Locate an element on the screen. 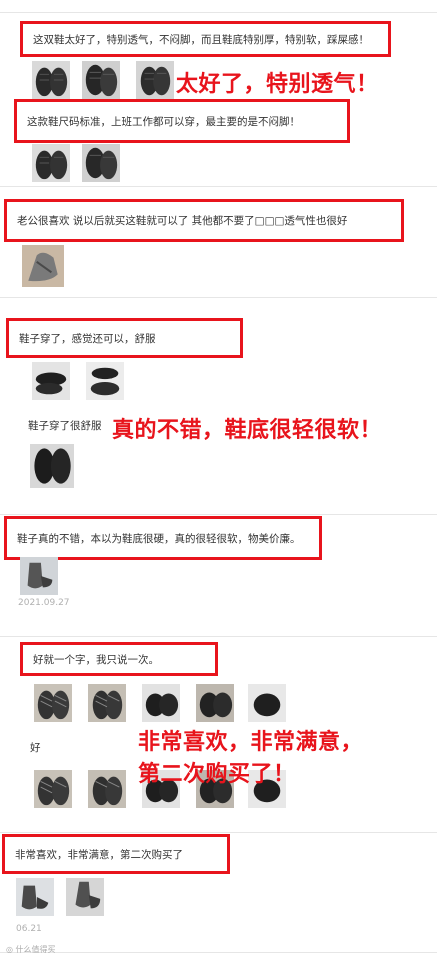 The width and height of the screenshot is (437, 961). review-text: 鞋子真的不错，本以为鞋底很硬，真的很轻很软，物美价廉。 is located at coordinates (159, 538).